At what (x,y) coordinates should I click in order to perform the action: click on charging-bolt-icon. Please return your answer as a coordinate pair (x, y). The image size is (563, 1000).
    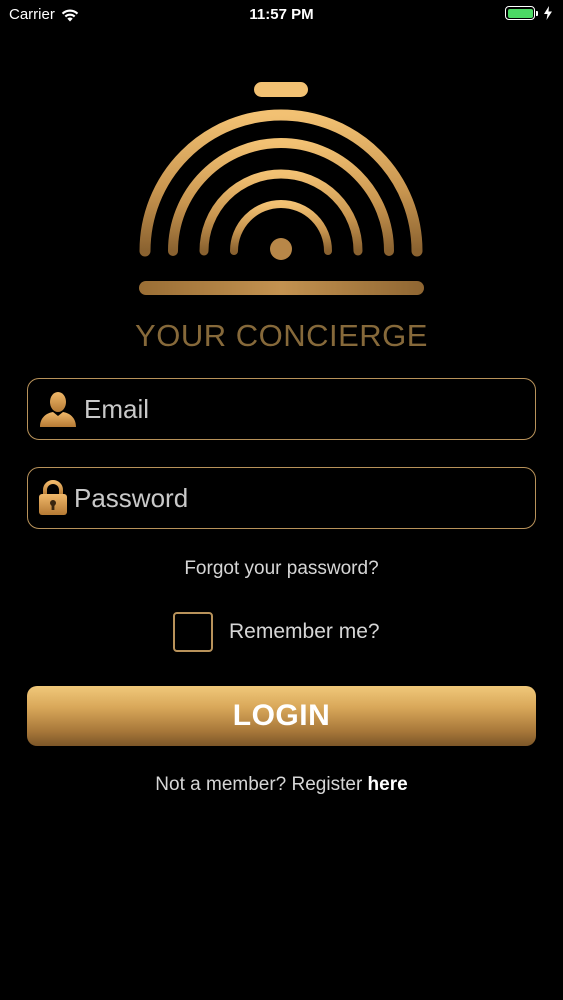
    Looking at the image, I should click on (548, 13).